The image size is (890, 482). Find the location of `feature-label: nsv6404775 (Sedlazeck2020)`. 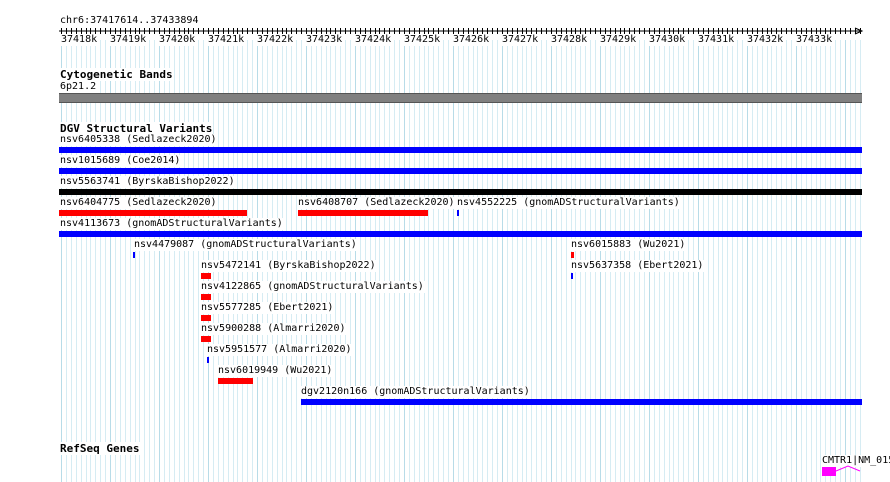

feature-label: nsv6404775 (Sedlazeck2020) is located at coordinates (138, 203).